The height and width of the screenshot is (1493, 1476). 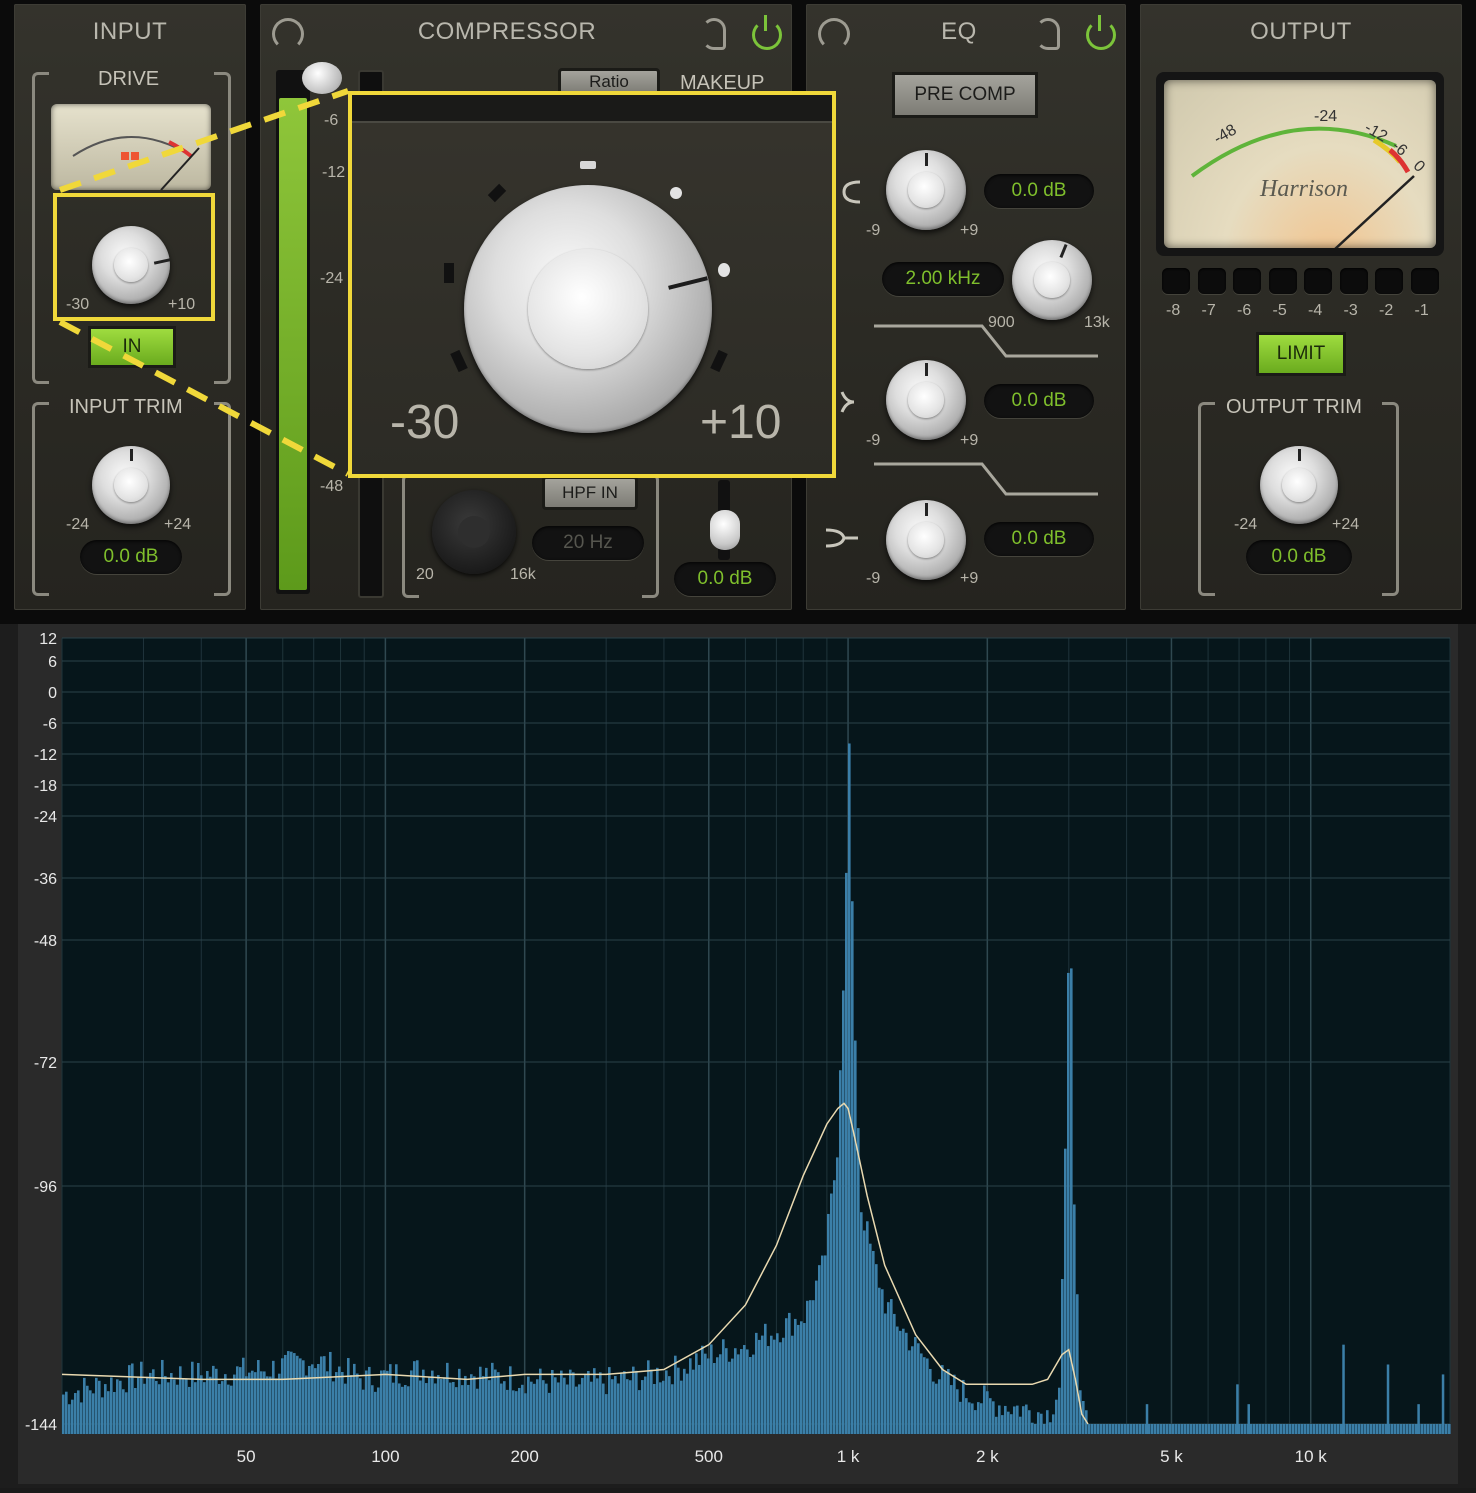 I want to click on makeup-value: 0.0 dB, so click(x=725, y=579).